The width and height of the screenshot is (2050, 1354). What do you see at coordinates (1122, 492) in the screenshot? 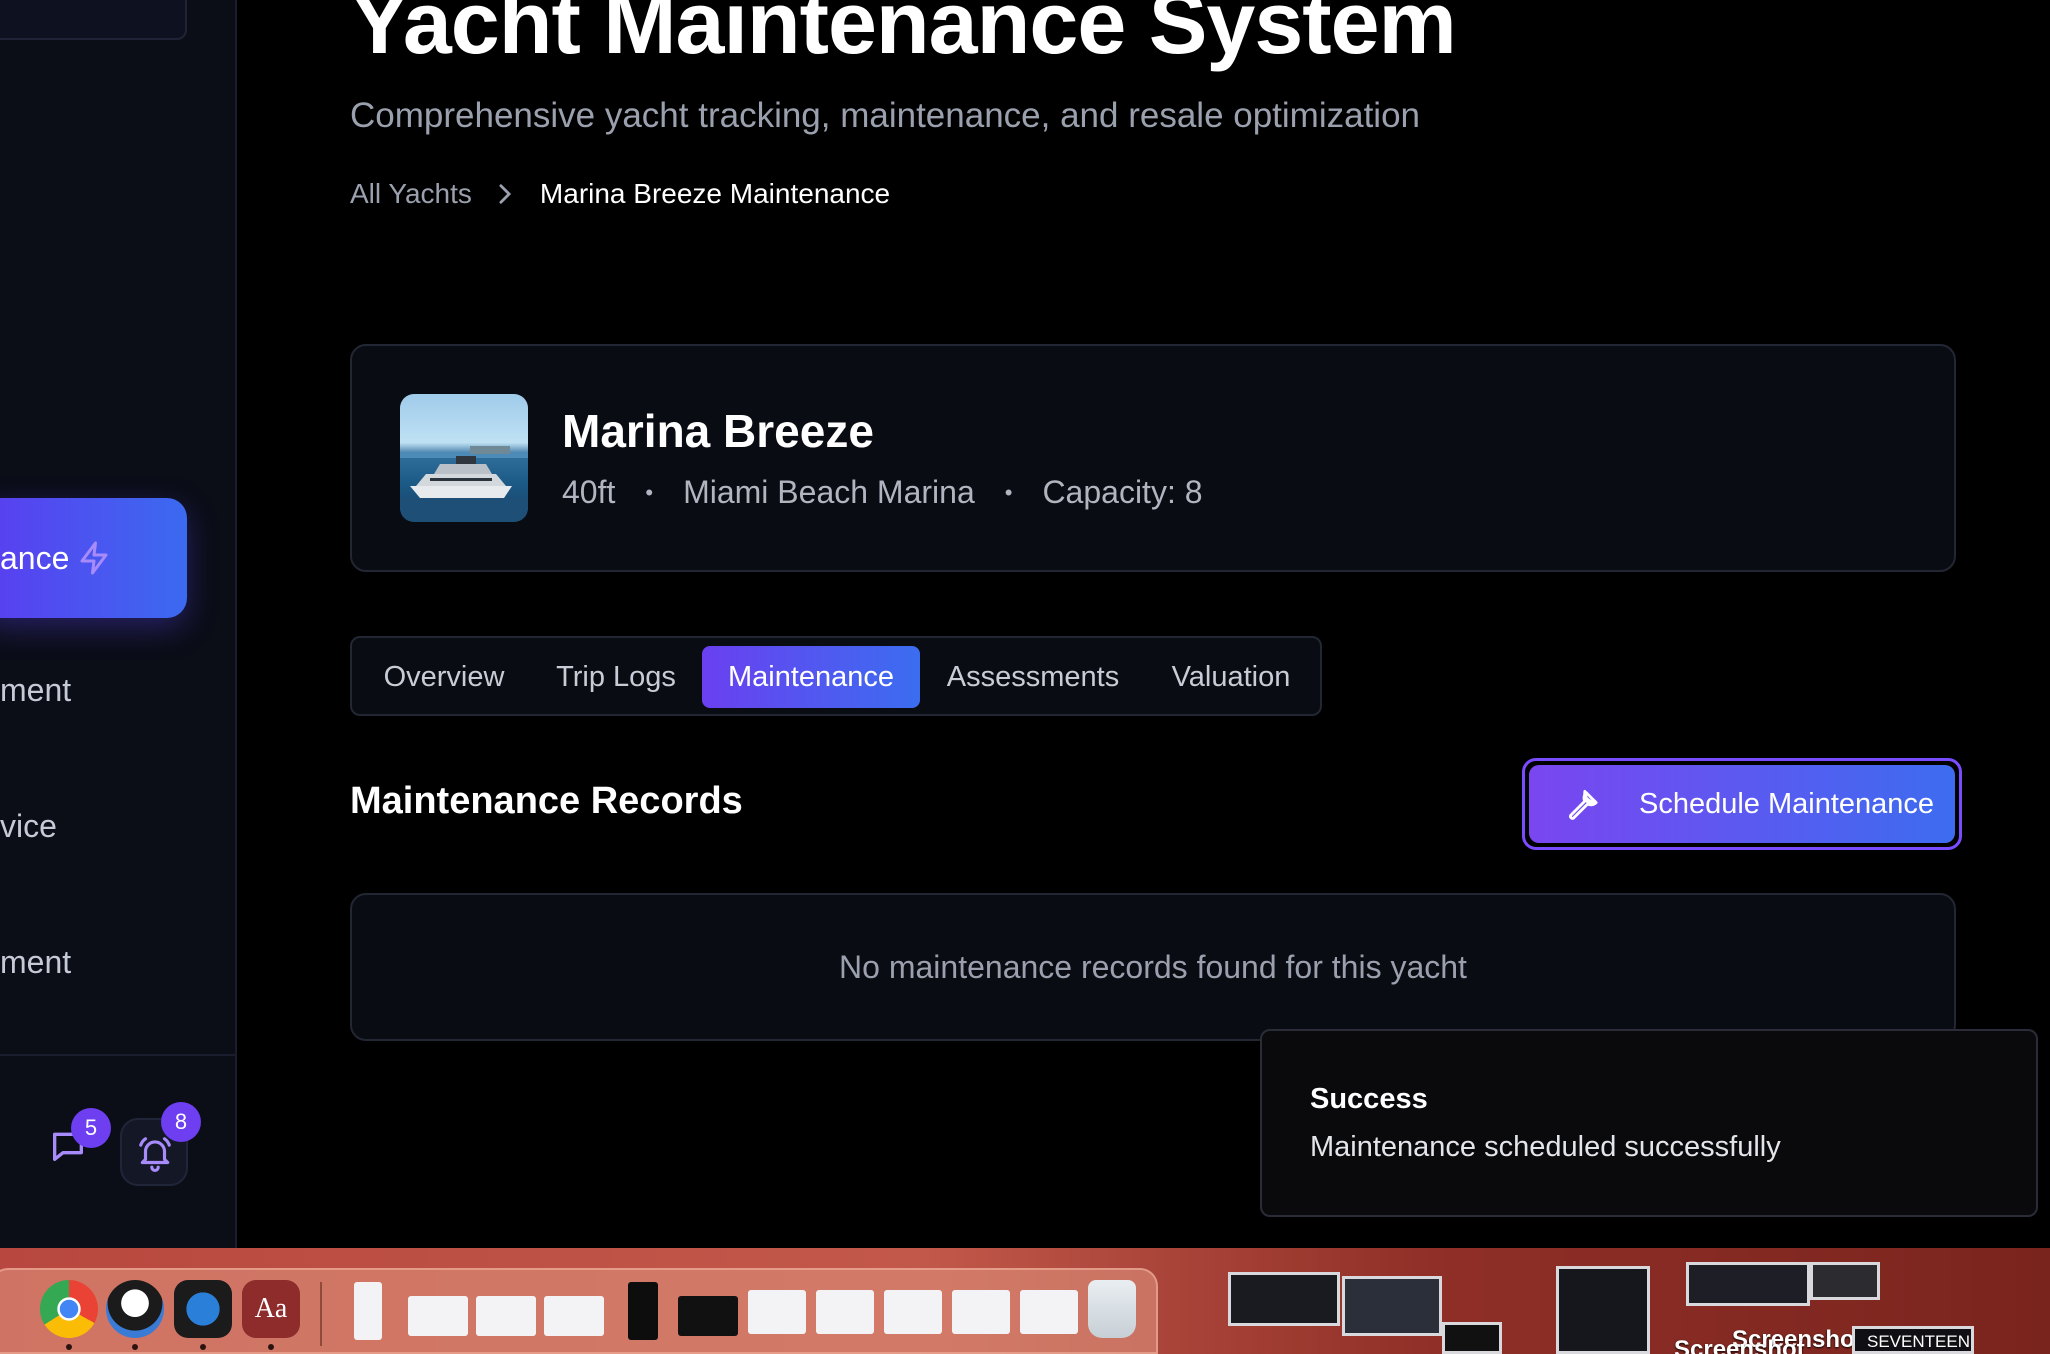
I see `yacht-capacity: Capacity: 8` at bounding box center [1122, 492].